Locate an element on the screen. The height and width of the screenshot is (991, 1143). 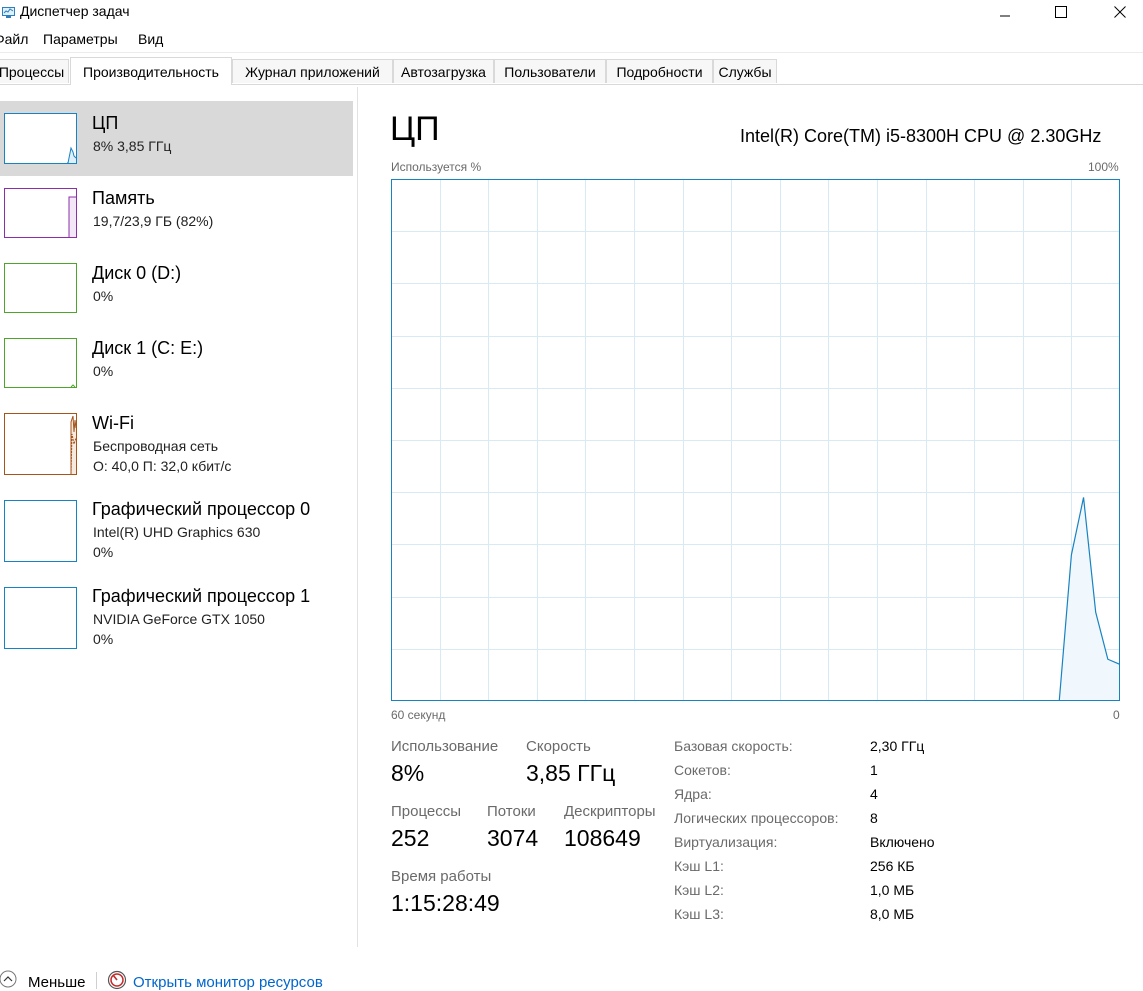
graph-y-axis-label: Используется % is located at coordinates (436, 167).